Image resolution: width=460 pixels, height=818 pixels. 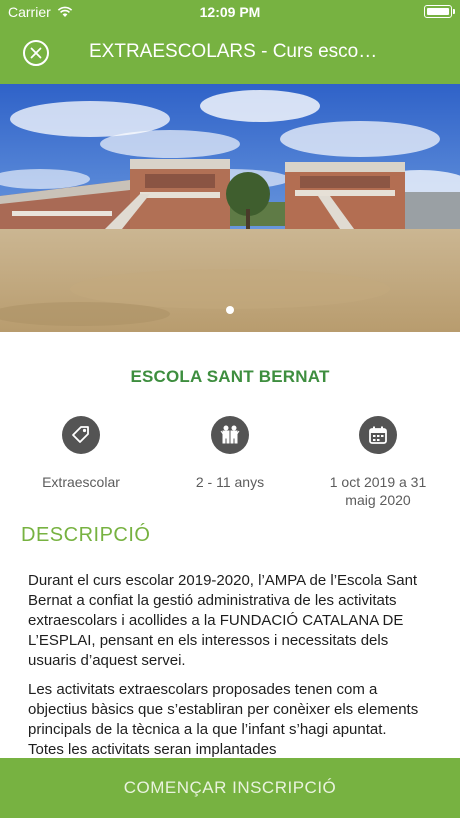 What do you see at coordinates (81, 482) in the screenshot?
I see `feature-label: Extraescolar` at bounding box center [81, 482].